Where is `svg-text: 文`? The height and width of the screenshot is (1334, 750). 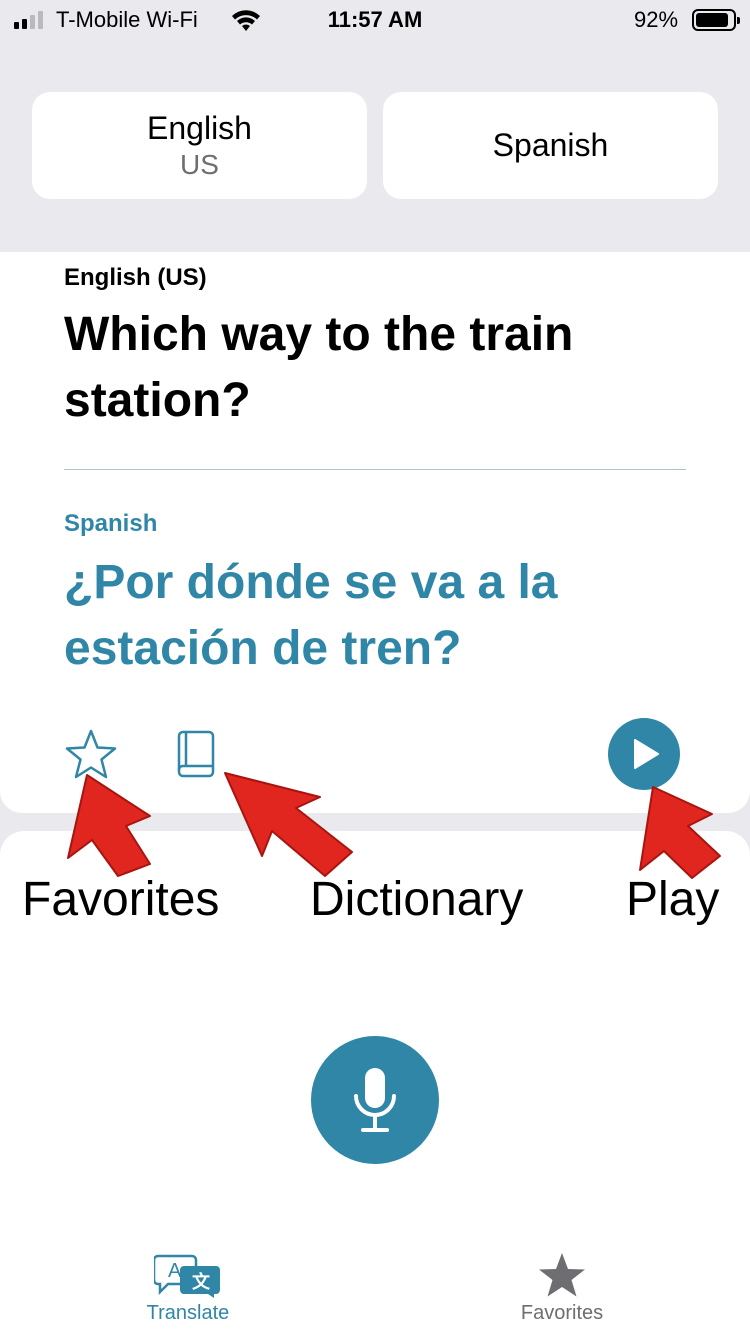 svg-text: 文 is located at coordinates (201, 1282).